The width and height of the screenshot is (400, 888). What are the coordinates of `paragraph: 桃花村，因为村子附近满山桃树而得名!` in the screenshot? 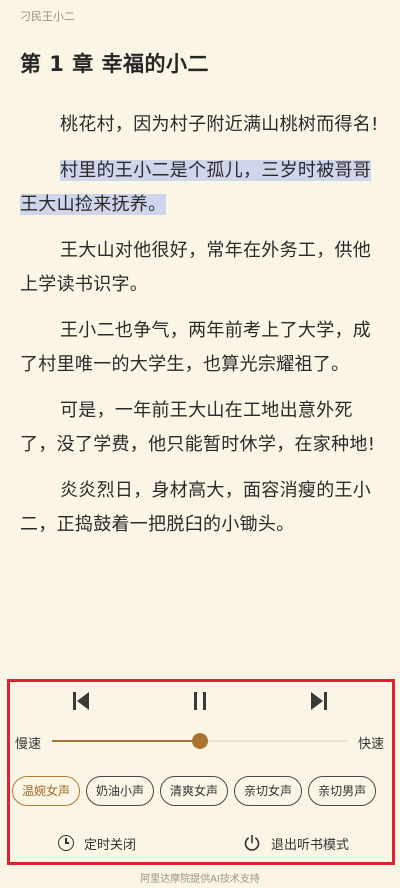 It's located at (201, 125).